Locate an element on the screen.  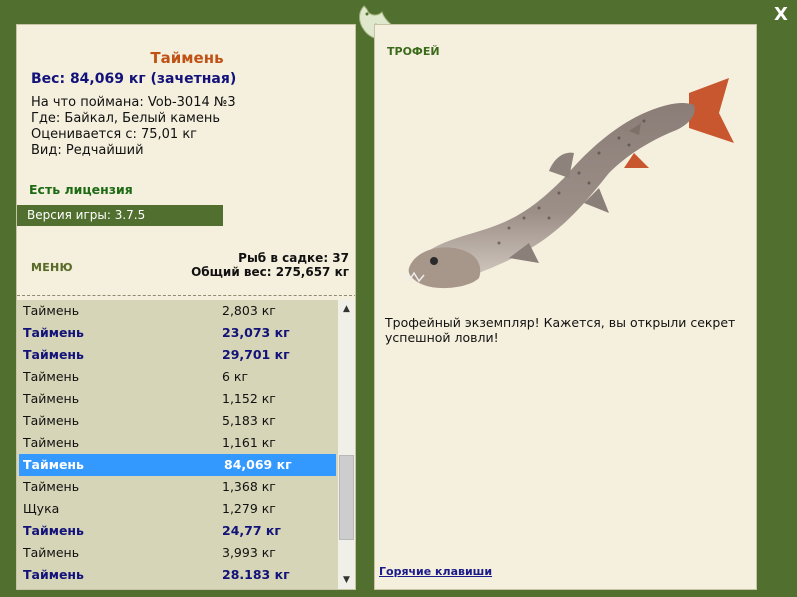
fish-name-cell: Щука is located at coordinates (41, 508).